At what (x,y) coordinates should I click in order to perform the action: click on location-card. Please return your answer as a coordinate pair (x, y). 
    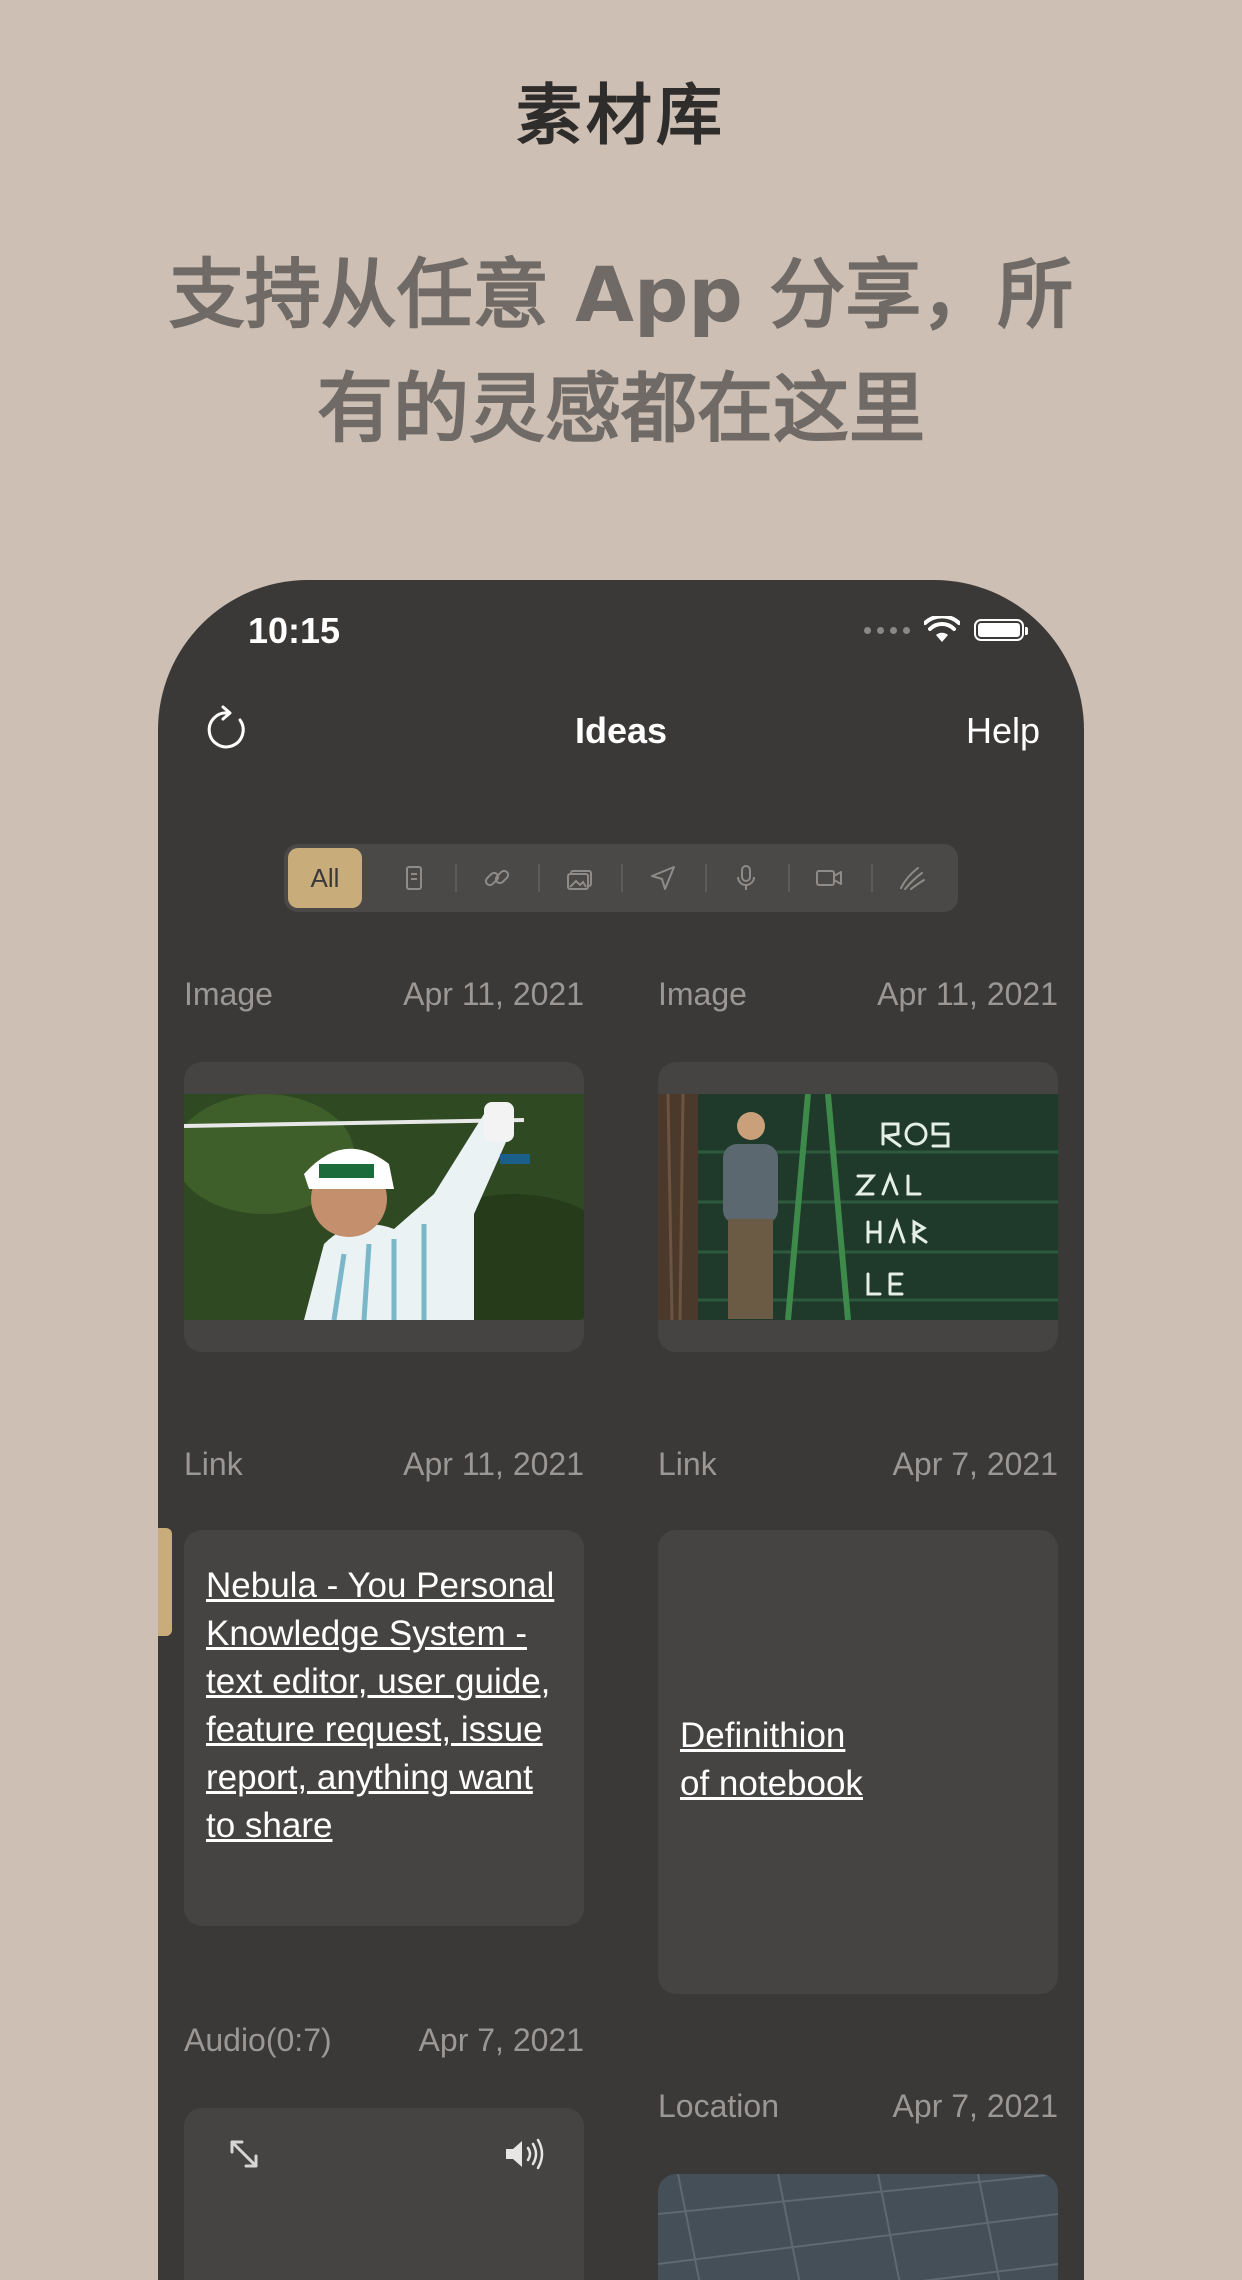
    Looking at the image, I should click on (858, 2227).